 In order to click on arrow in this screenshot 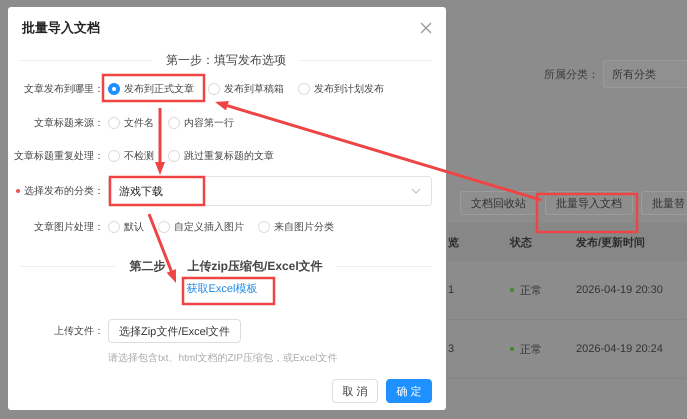, I will do `click(160, 141)`.